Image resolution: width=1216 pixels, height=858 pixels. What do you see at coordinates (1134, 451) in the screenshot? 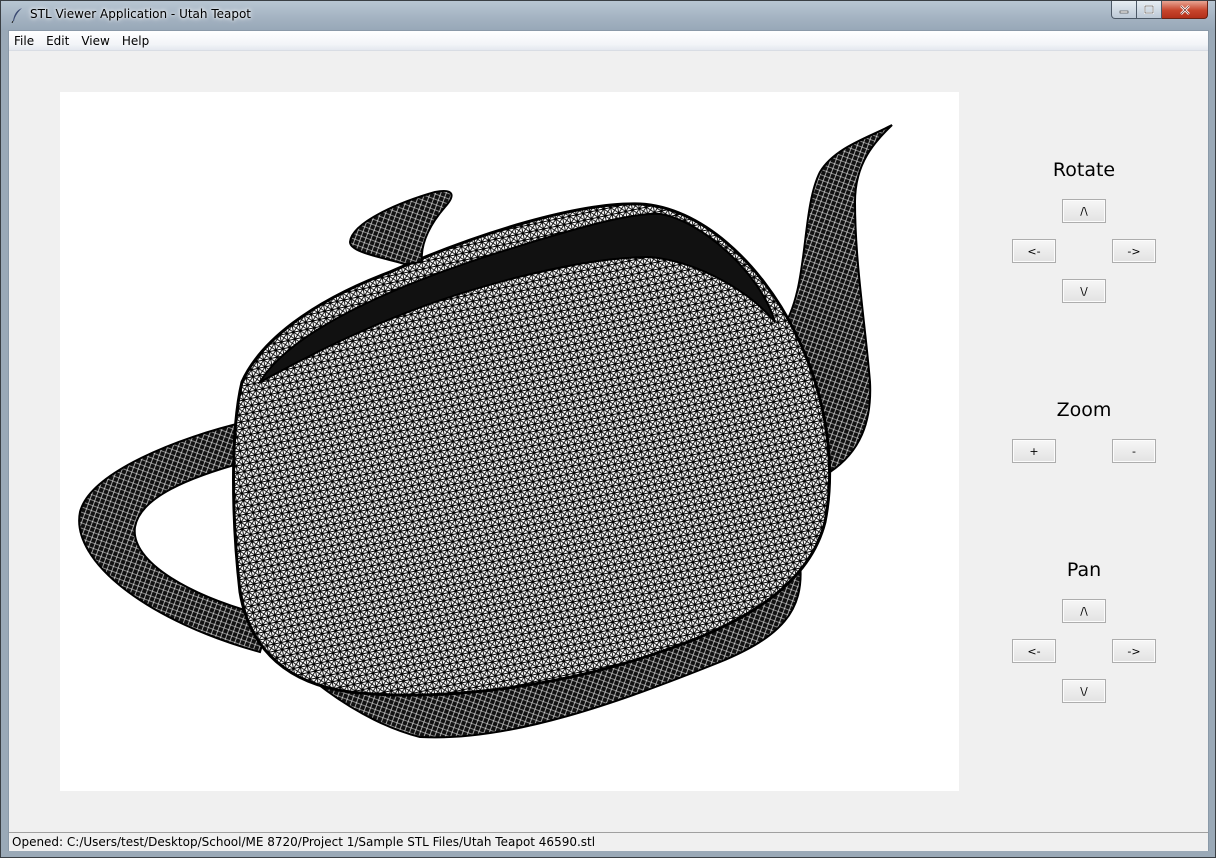
I see `zoom-out-button: -` at bounding box center [1134, 451].